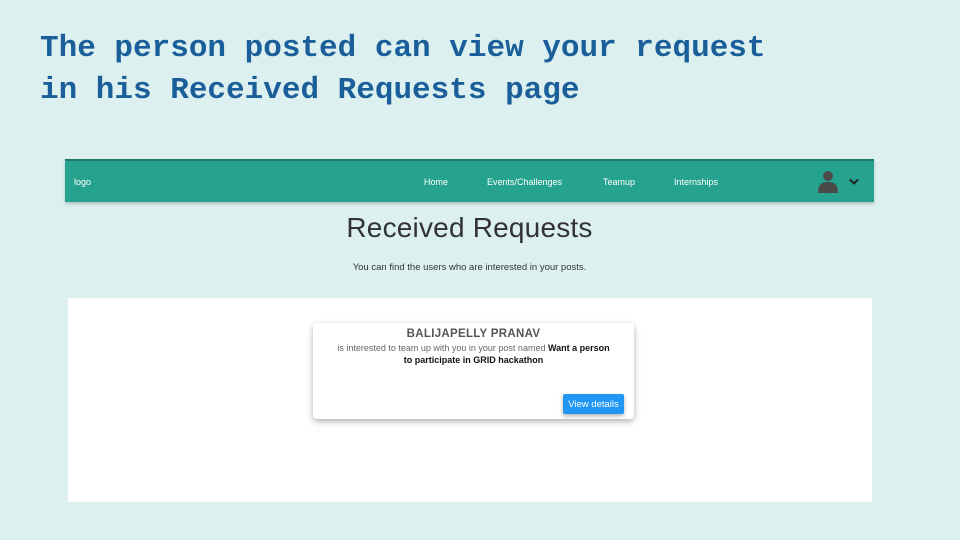 This screenshot has width=960, height=540. Describe the element at coordinates (473, 334) in the screenshot. I see `requester-name: BALIJAPELLY PRANAV` at that location.